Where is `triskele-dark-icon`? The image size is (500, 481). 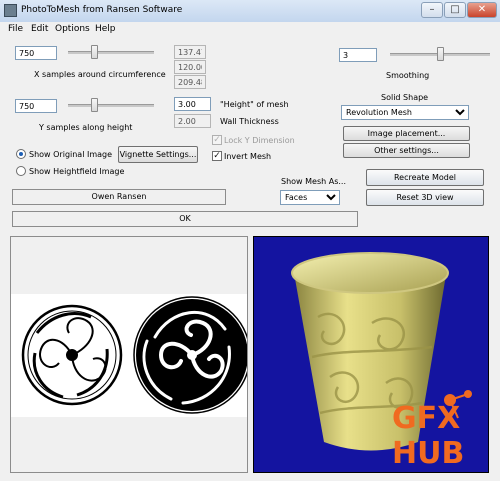
triskele-dark-icon is located at coordinates (190, 355).